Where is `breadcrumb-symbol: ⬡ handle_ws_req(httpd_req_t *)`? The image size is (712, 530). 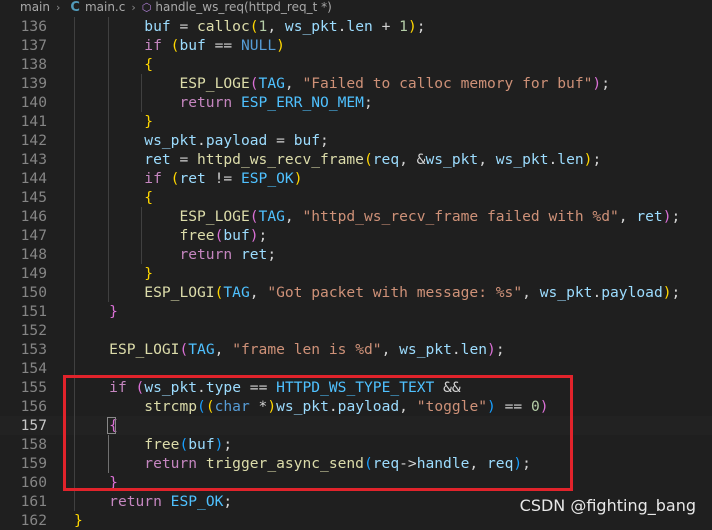 breadcrumb-symbol: ⬡ handle_ws_req(httpd_req_t *) is located at coordinates (237, 7).